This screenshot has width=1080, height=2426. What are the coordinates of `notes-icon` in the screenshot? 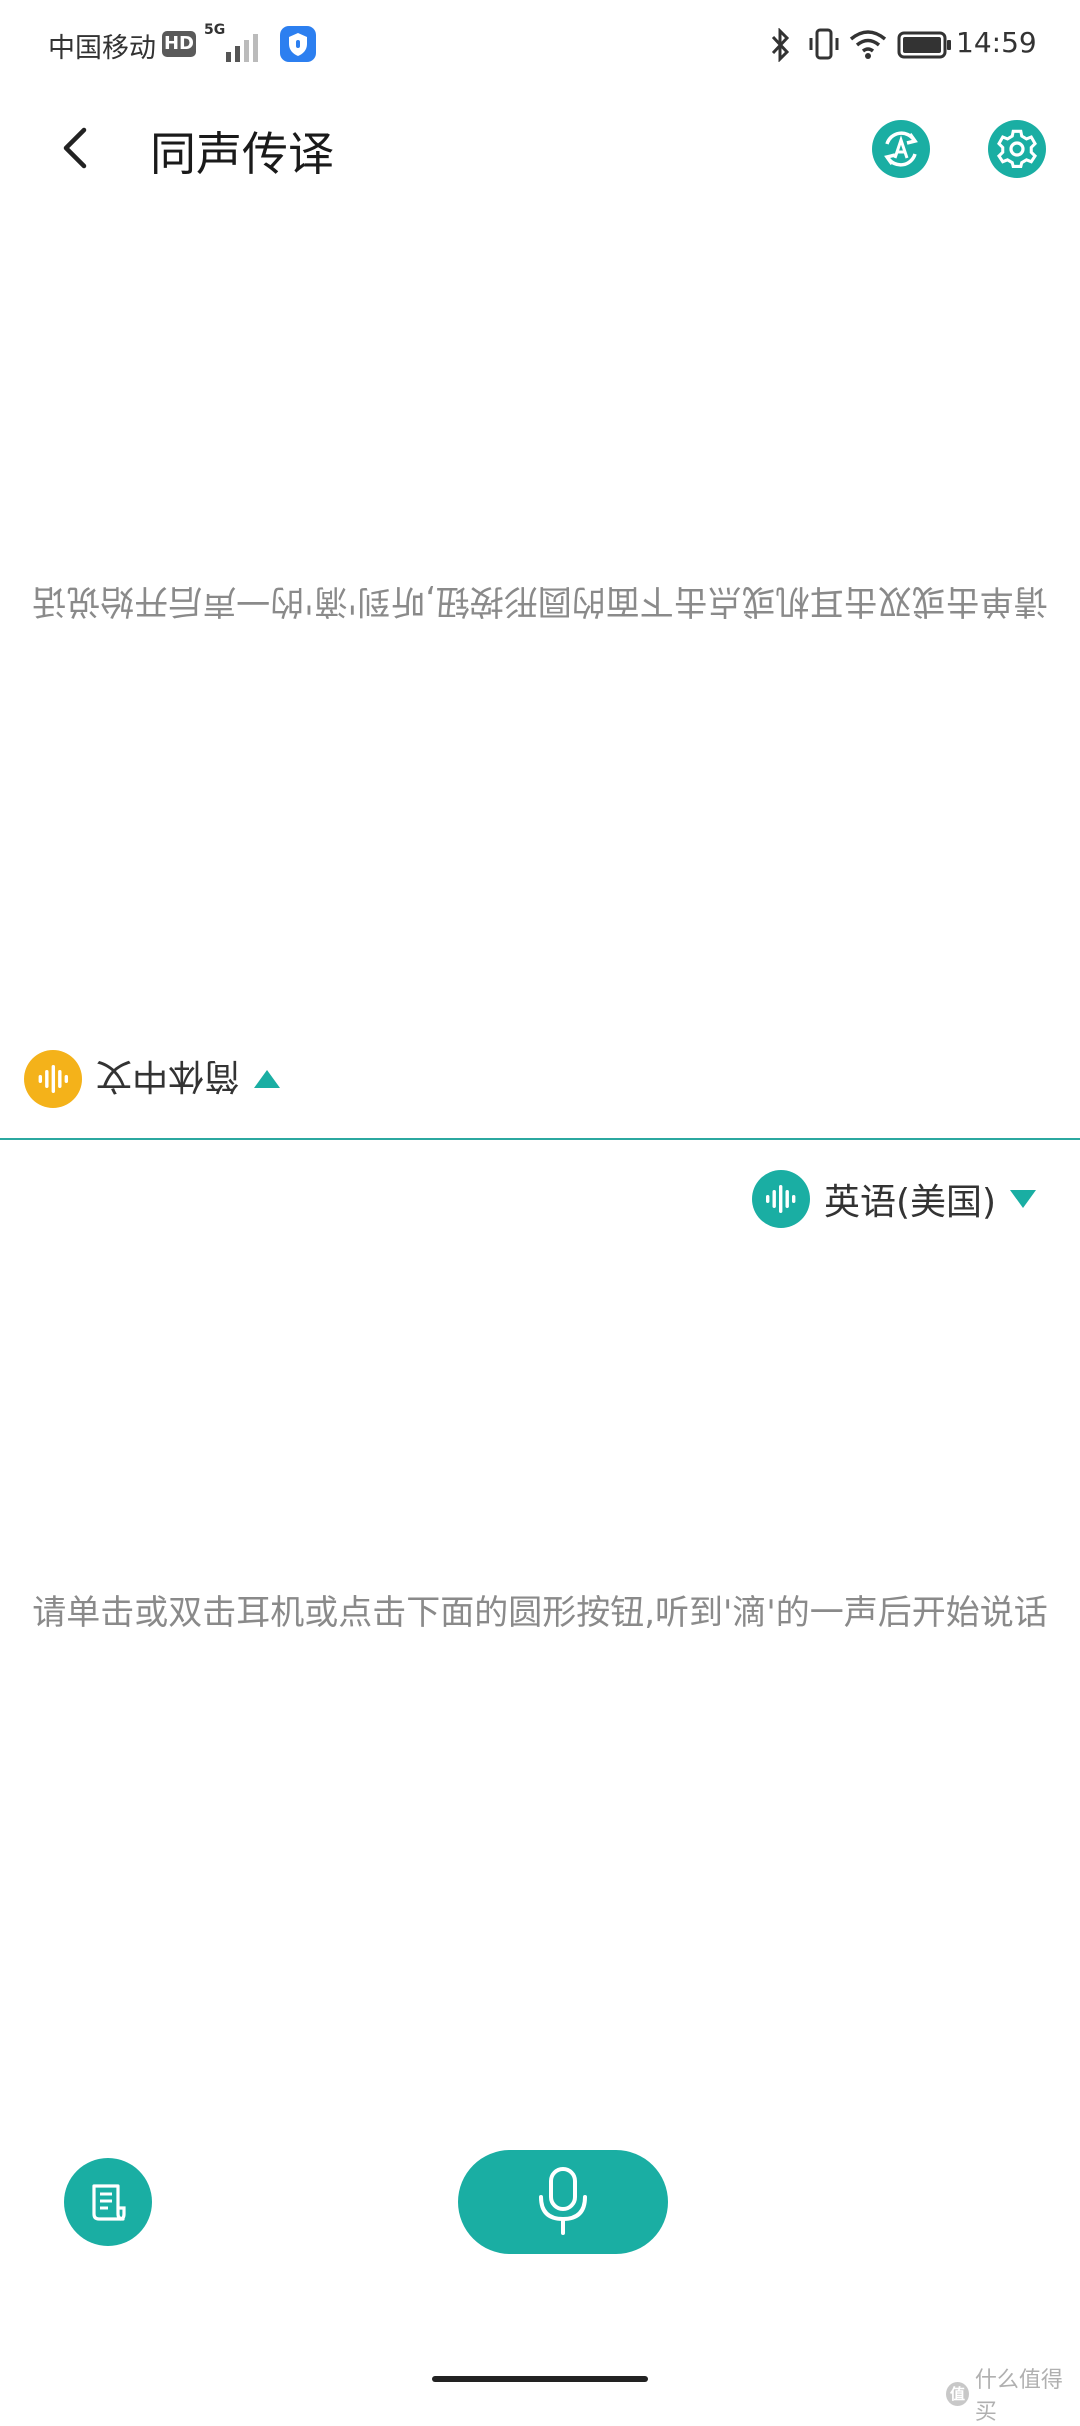 It's located at (109, 2202).